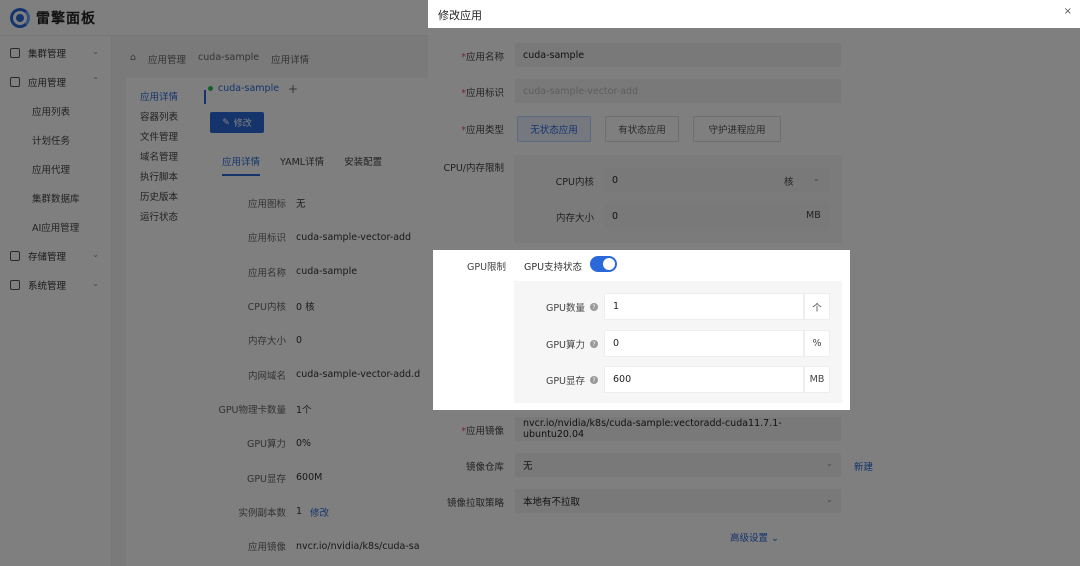  Describe the element at coordinates (553, 267) in the screenshot. I see `gpu-support-label: GPU支持状态` at that location.